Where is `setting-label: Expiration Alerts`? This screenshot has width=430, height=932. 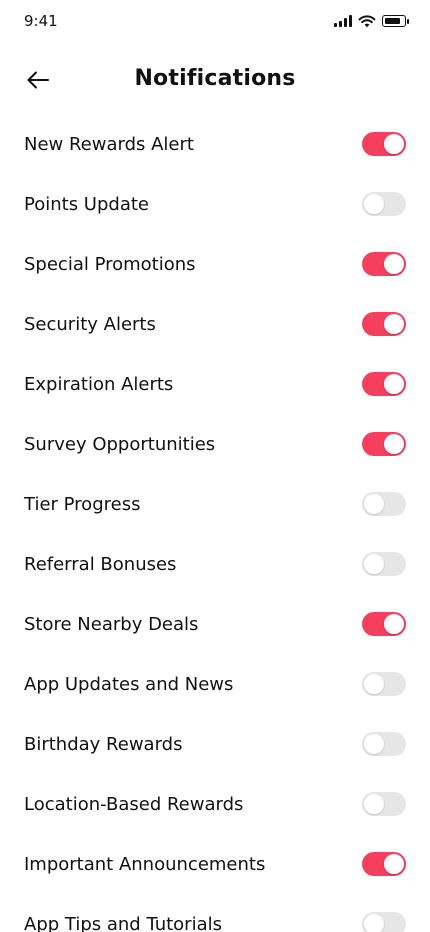
setting-label: Expiration Alerts is located at coordinates (99, 384).